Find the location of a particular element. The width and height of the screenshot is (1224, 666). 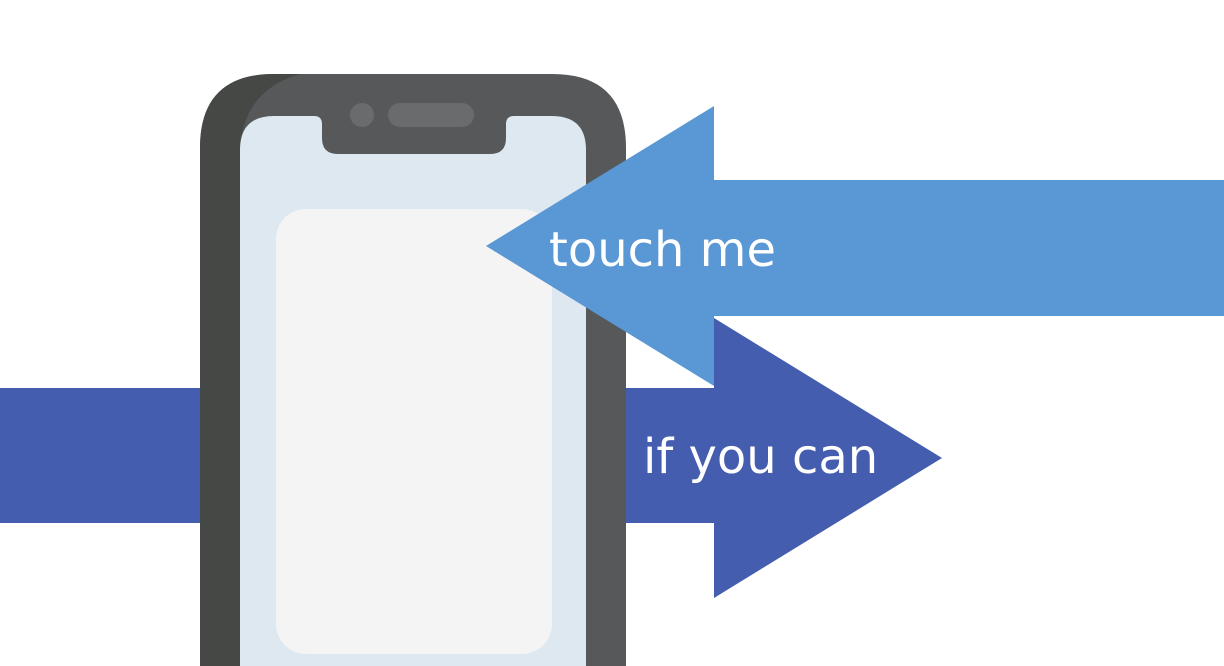

phone-camera-icon is located at coordinates (362, 115).